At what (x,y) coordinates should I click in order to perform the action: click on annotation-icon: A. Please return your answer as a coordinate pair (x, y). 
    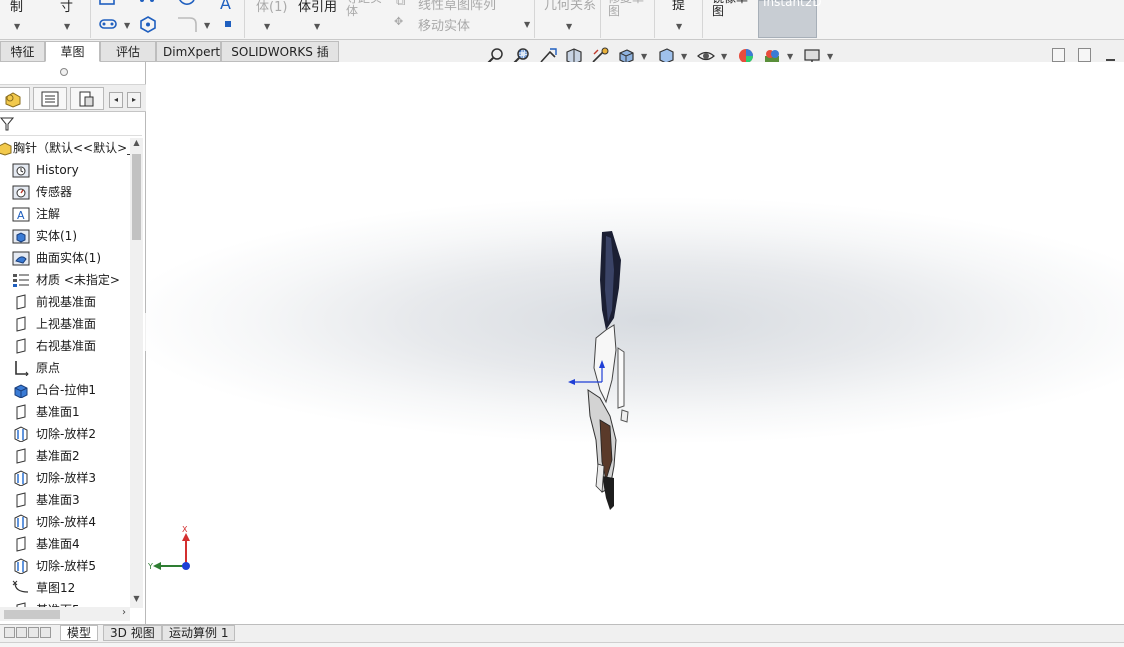
    Looking at the image, I should click on (21, 214).